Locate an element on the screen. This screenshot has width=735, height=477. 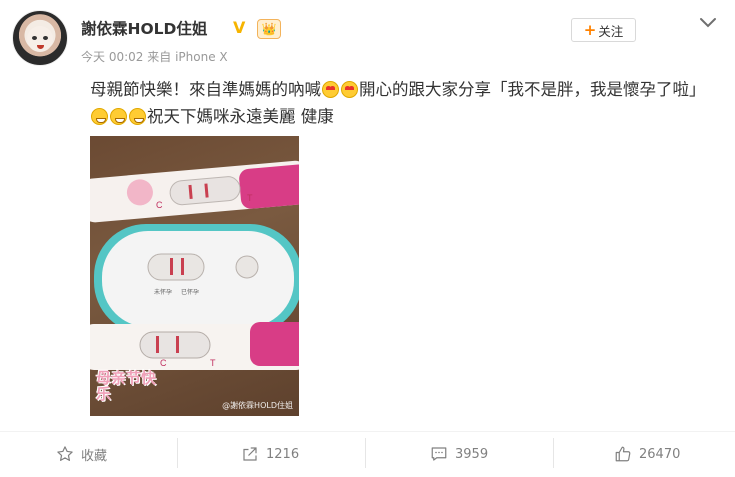
test-label-t-top: T is located at coordinates (250, 198).